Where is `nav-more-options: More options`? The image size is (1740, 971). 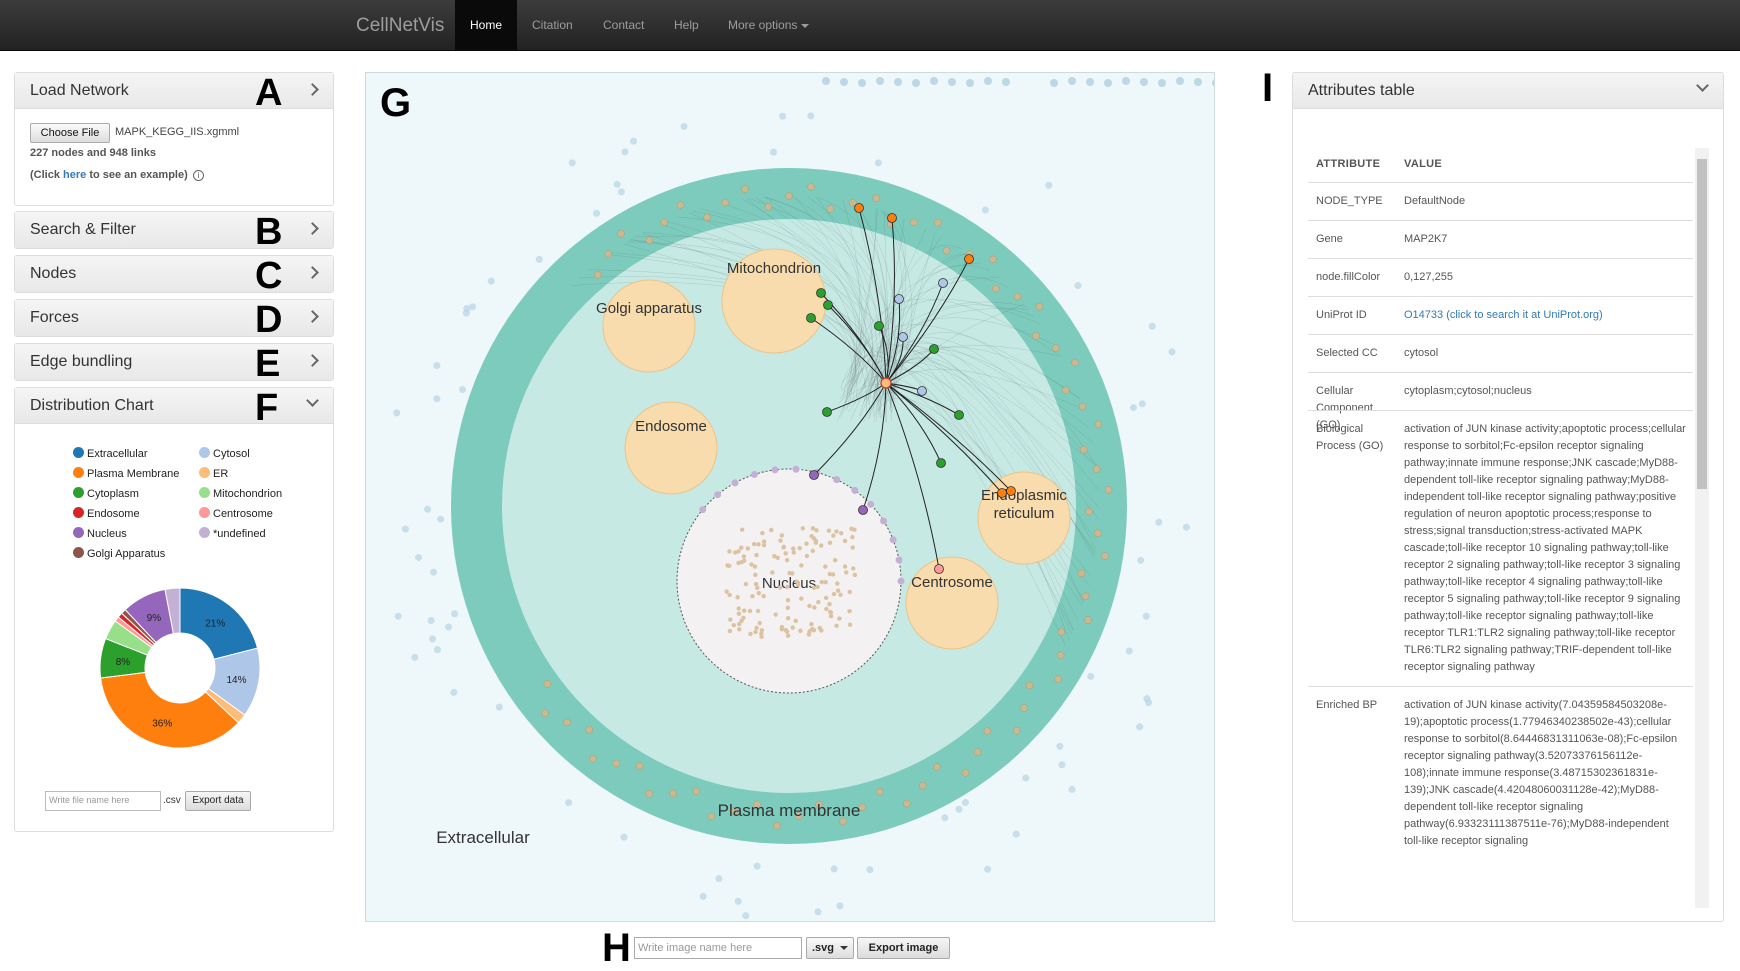
nav-more-options: More options is located at coordinates (768, 25).